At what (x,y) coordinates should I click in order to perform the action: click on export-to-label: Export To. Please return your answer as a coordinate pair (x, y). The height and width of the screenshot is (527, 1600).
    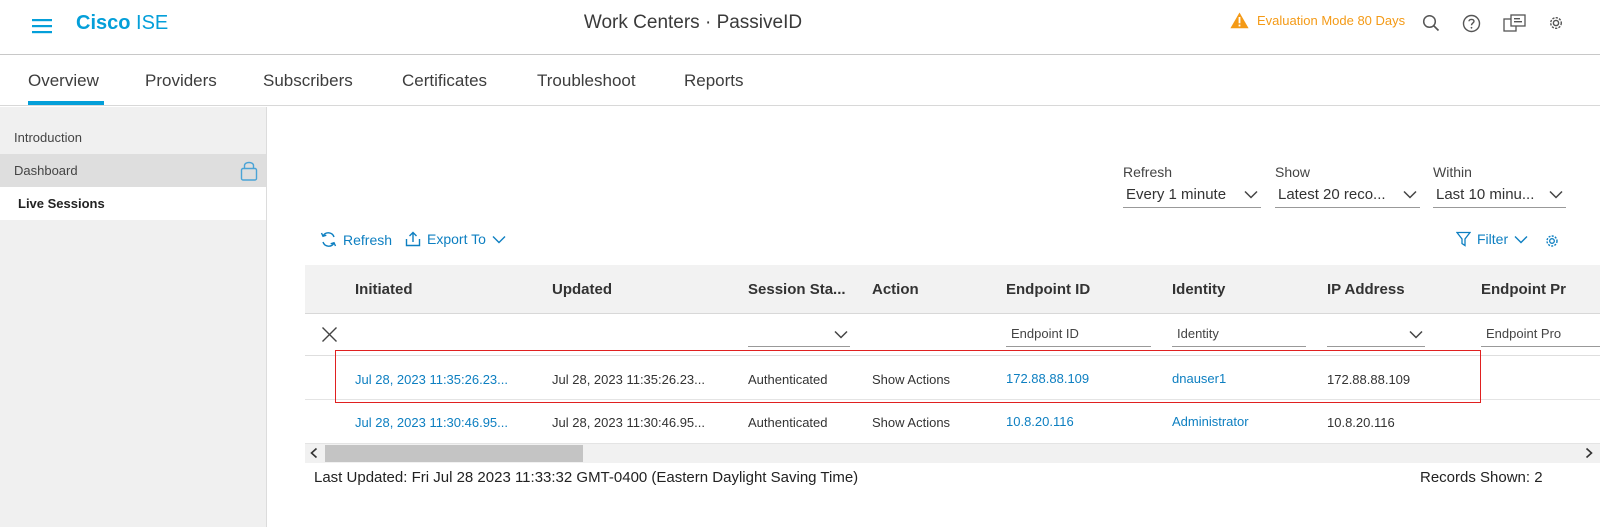
    Looking at the image, I should click on (456, 239).